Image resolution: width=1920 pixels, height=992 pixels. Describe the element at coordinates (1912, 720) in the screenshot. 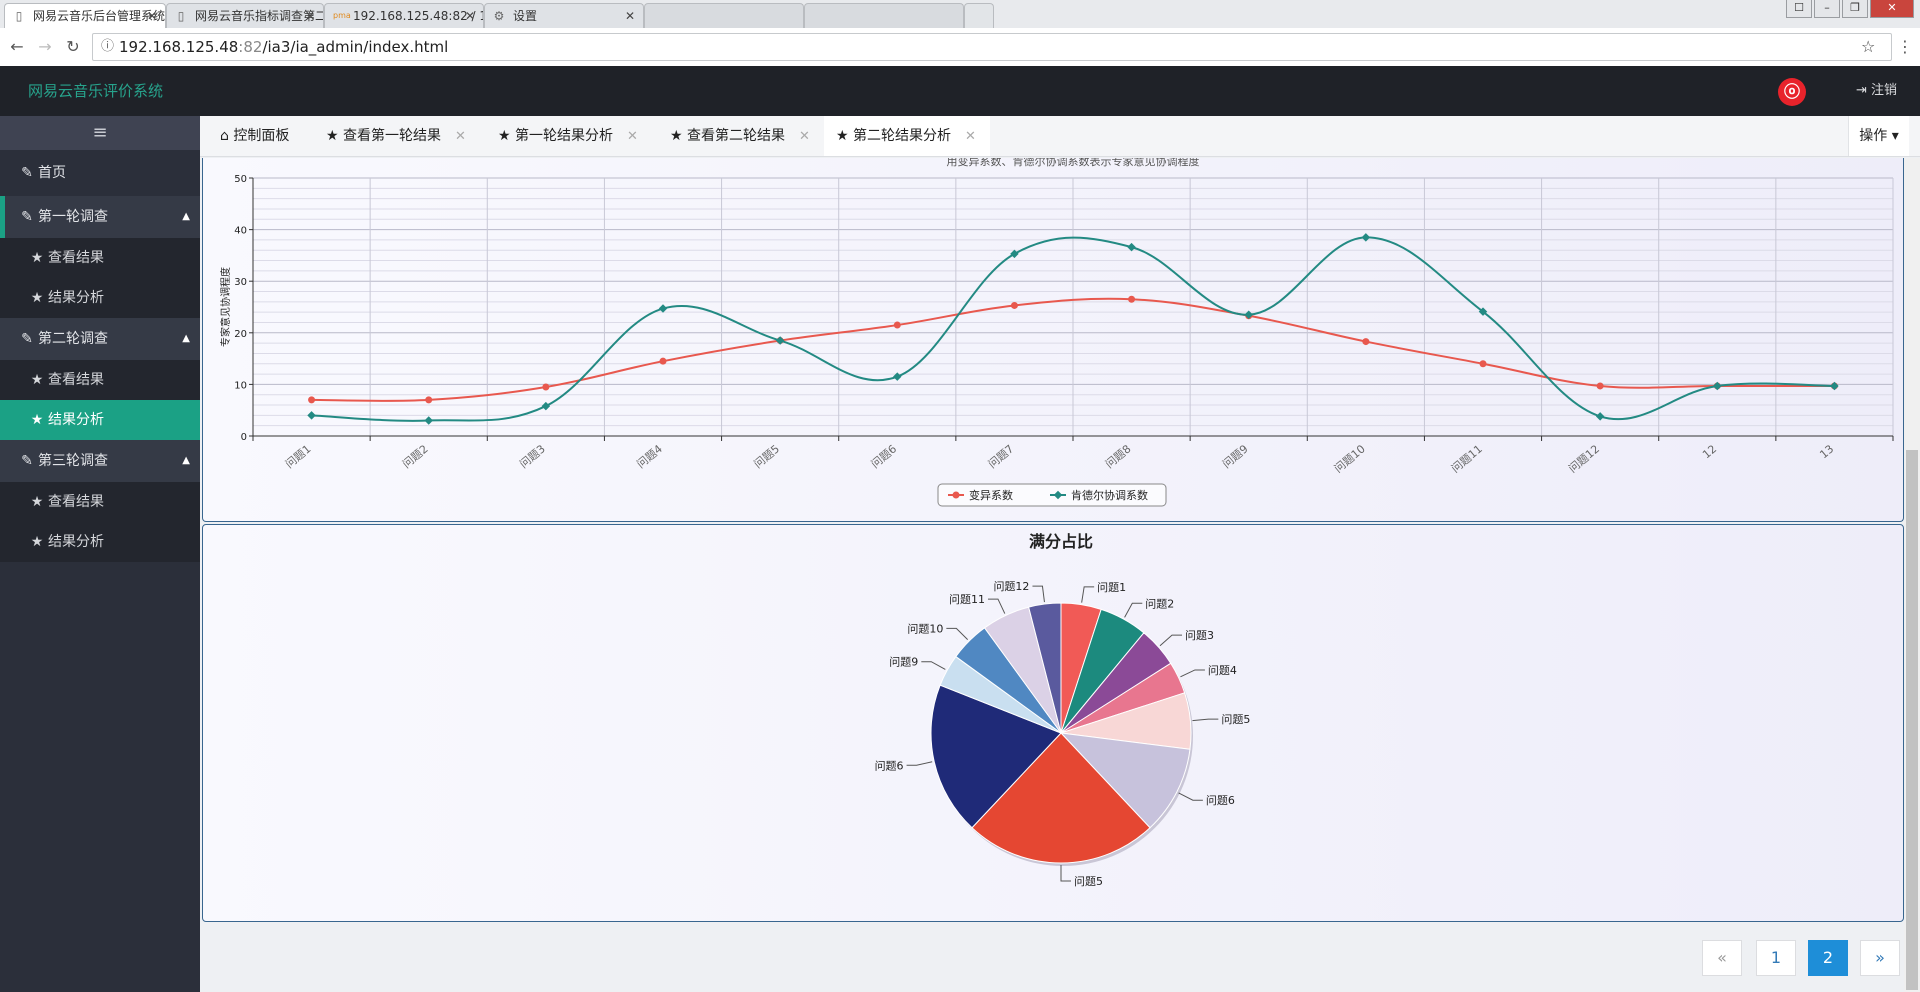

I see `scrollbar-thumb` at that location.